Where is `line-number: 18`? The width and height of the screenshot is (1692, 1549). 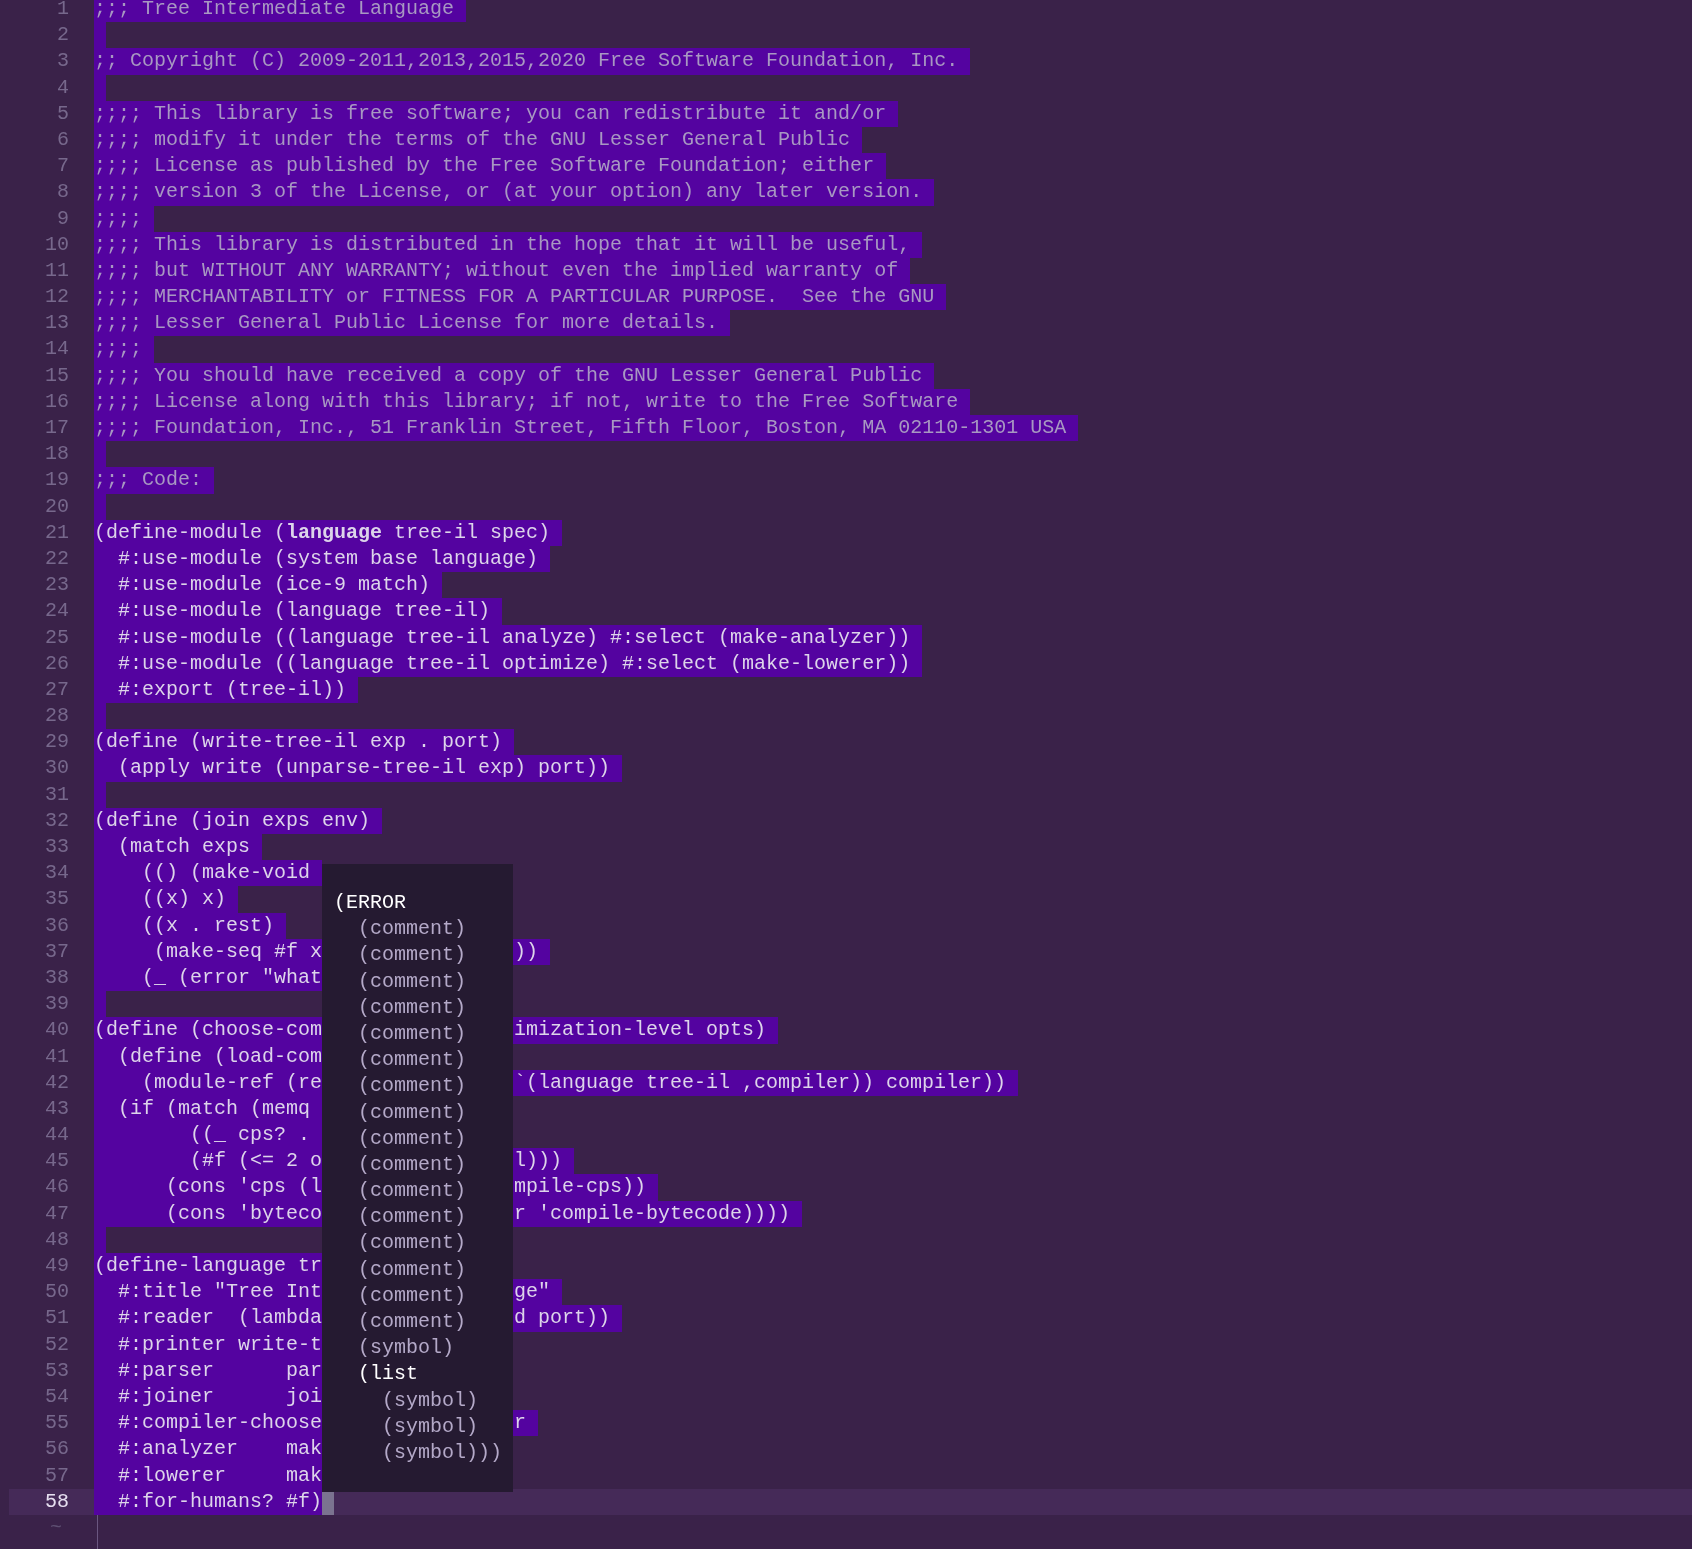
line-number: 18 is located at coordinates (57, 454).